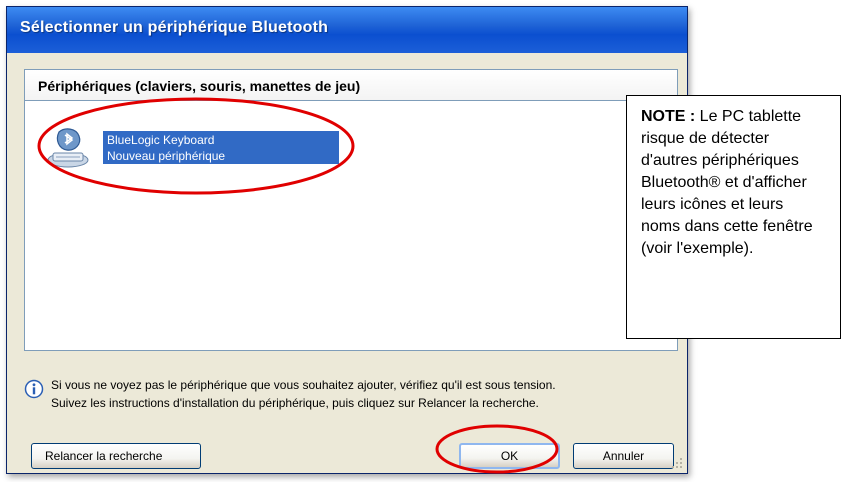 The height and width of the screenshot is (482, 851). I want to click on device-status: Nouveau périphérique, so click(166, 156).